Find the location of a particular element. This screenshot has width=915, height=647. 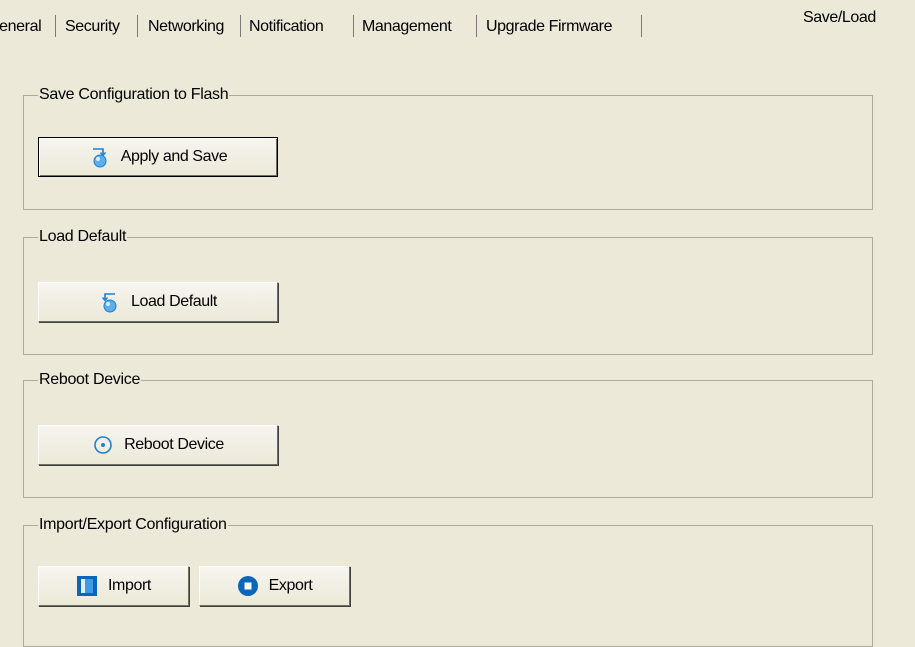

apply-and-save-label: Apply and Save is located at coordinates (174, 156).